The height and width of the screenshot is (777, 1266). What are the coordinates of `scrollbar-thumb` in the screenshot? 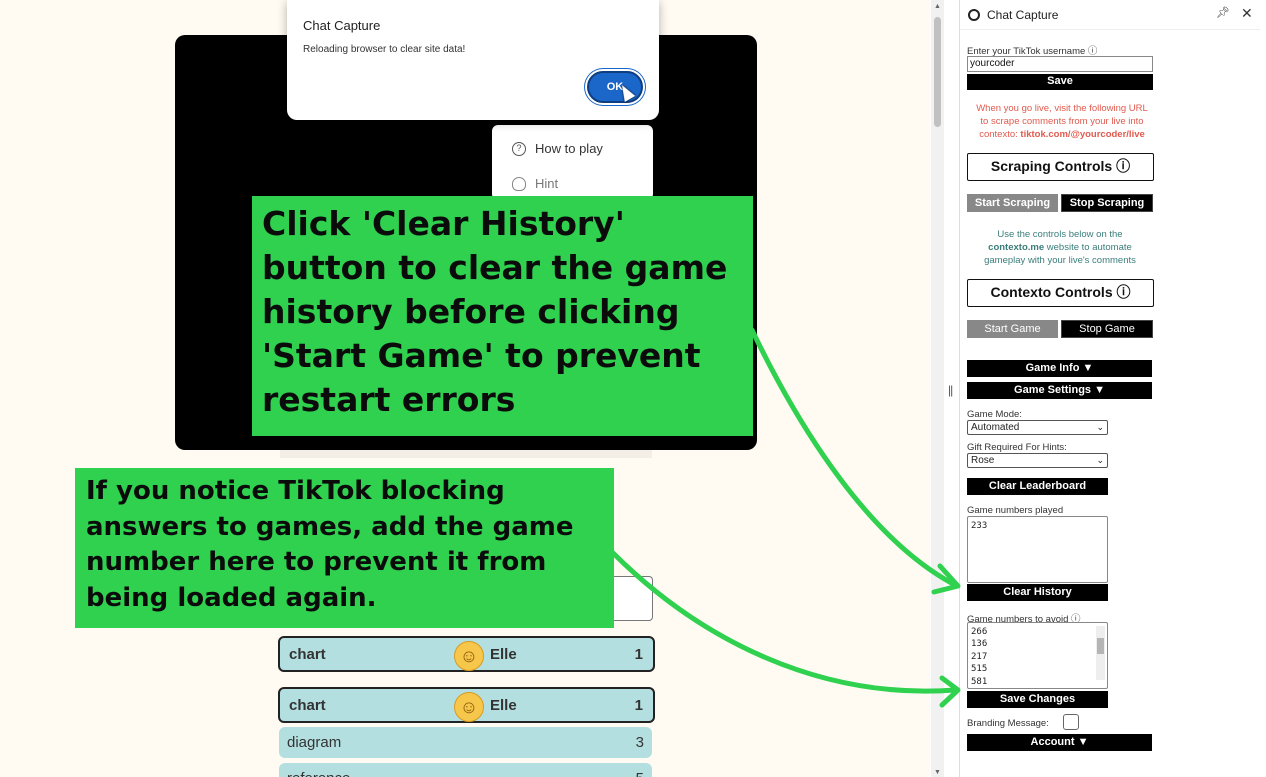 It's located at (937, 72).